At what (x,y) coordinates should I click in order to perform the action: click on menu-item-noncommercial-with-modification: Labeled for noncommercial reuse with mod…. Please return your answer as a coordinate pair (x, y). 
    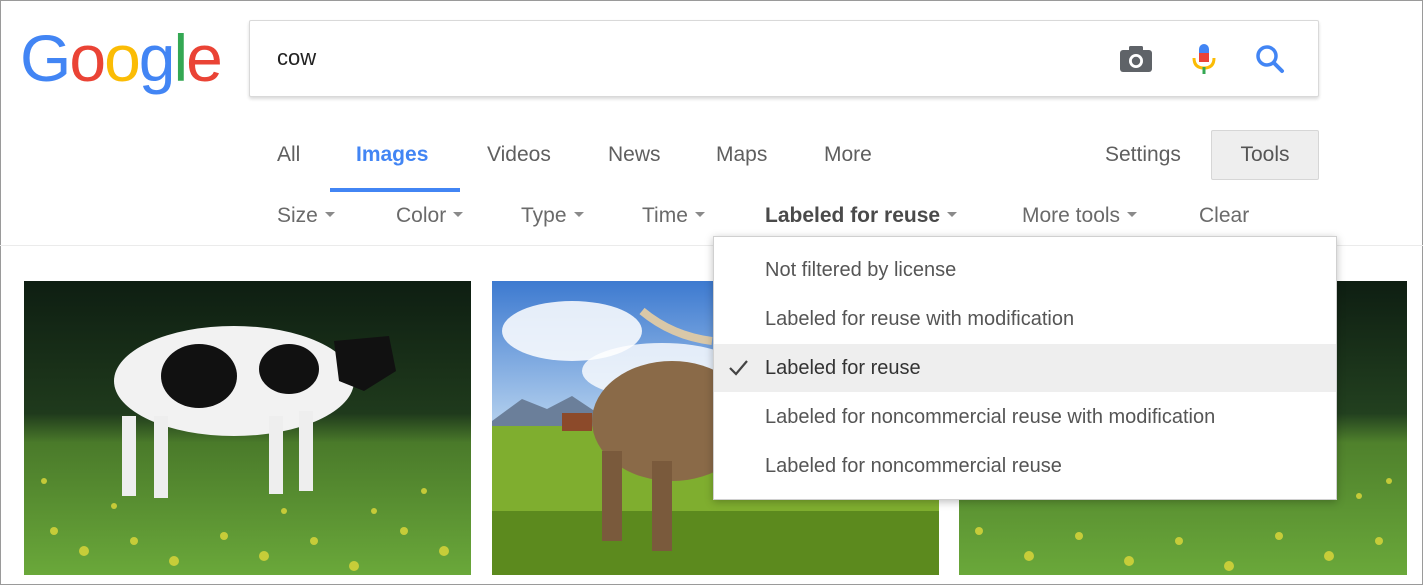
    Looking at the image, I should click on (1025, 417).